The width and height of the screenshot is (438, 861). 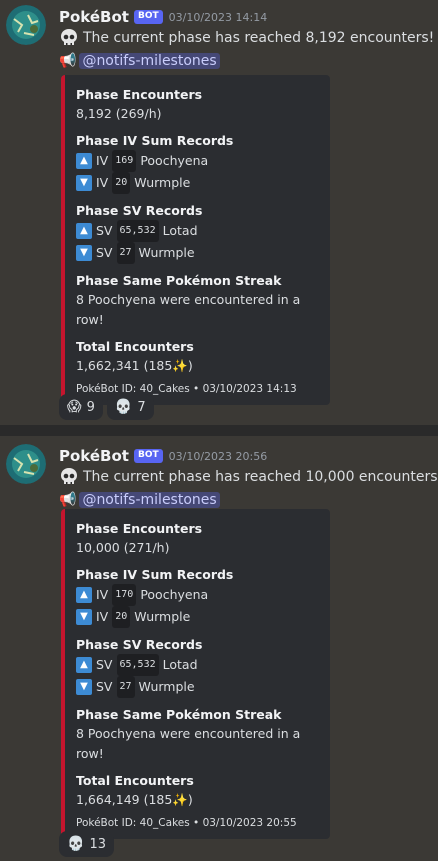 I want to click on field-value: 8,192 (269/h), so click(x=119, y=113).